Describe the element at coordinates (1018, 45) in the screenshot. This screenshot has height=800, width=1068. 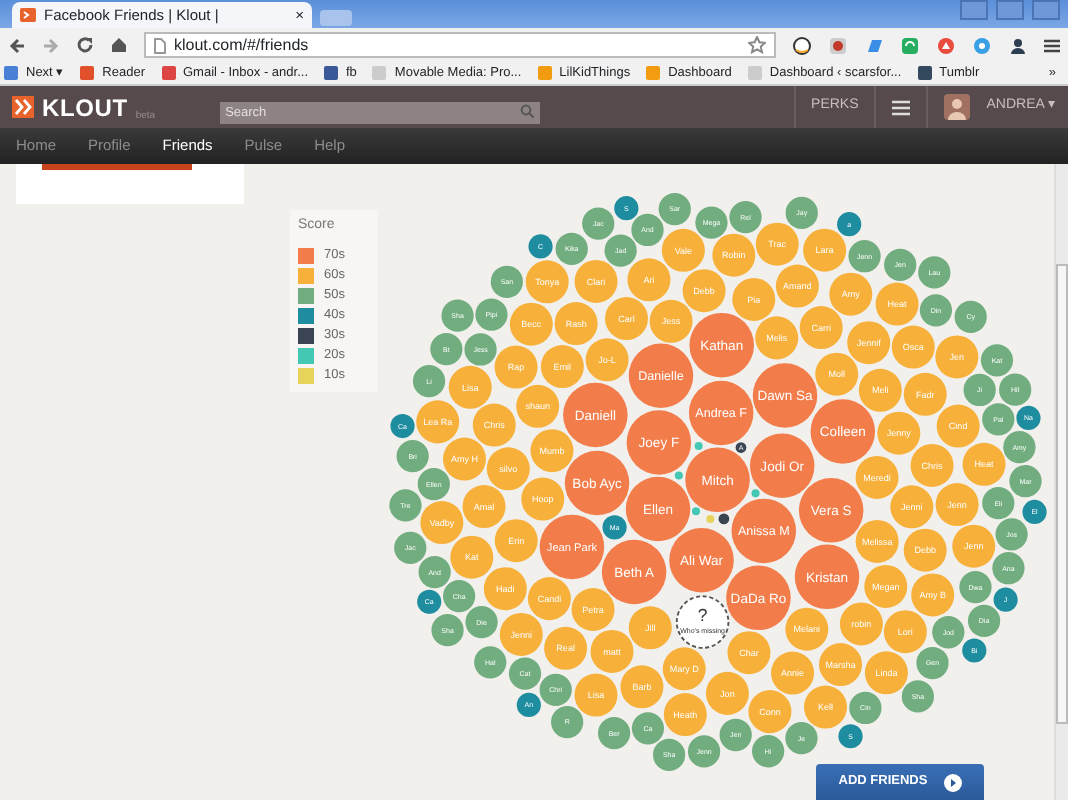
I see `person-icon` at that location.